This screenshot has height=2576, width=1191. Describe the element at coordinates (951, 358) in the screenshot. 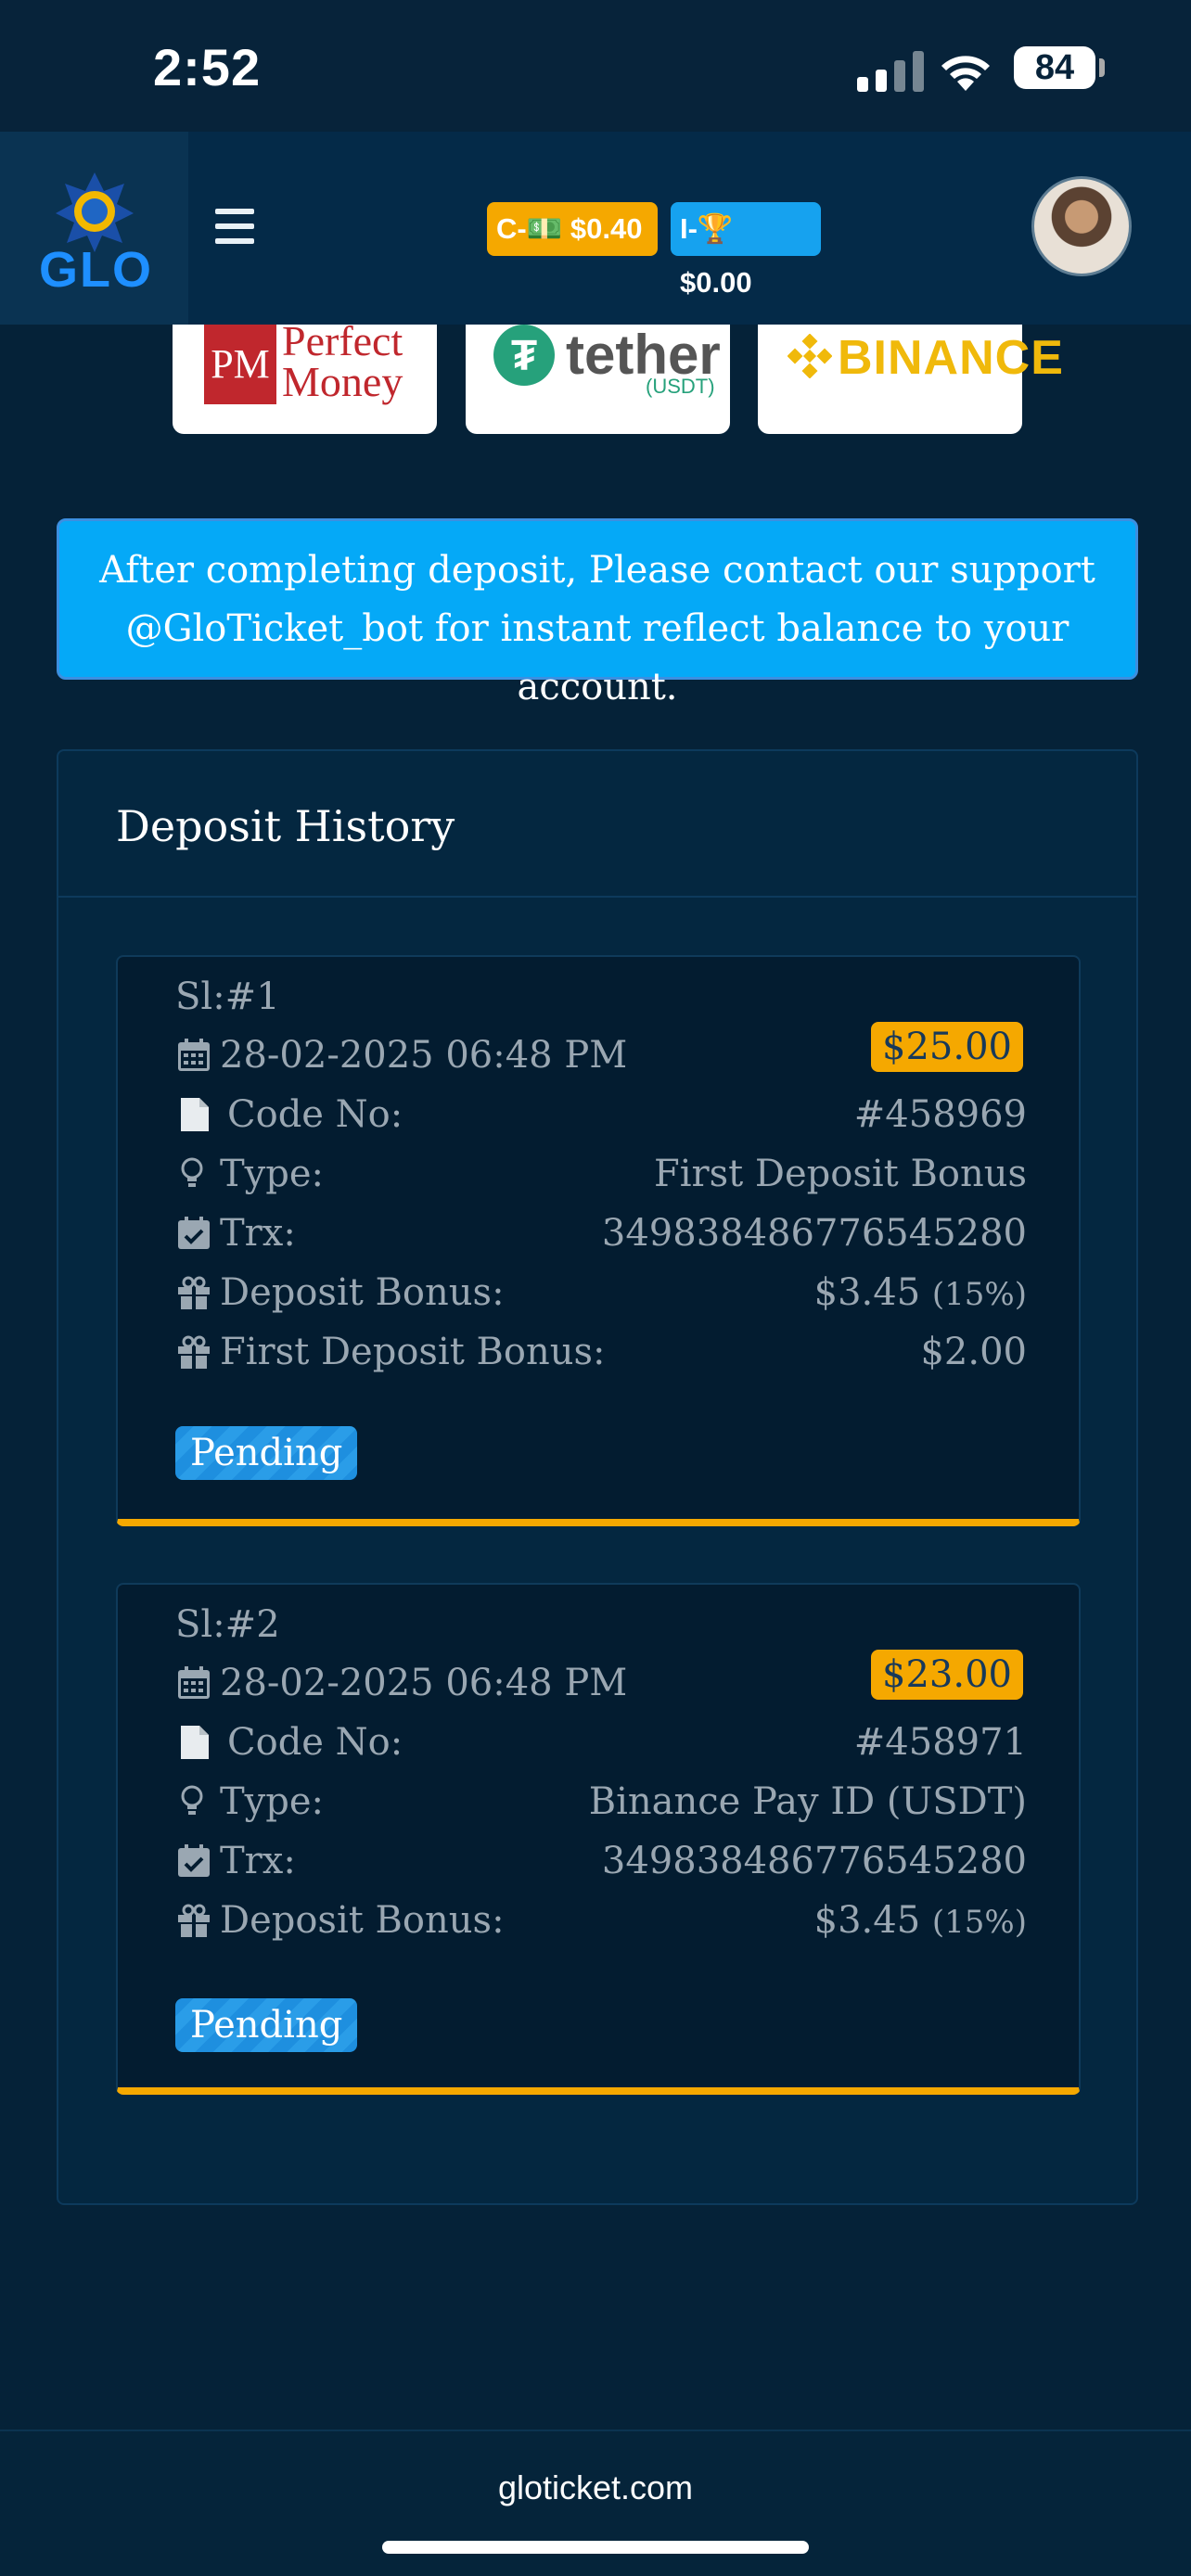

I see `binance-label: BINANCE` at that location.